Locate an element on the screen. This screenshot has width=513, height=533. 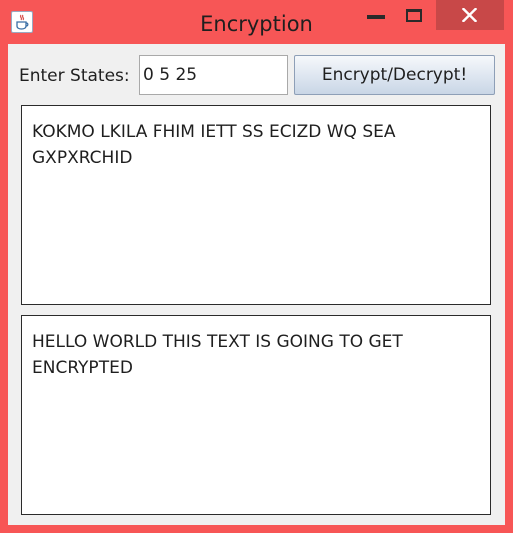
states-label: Enter States: is located at coordinates (74, 76).